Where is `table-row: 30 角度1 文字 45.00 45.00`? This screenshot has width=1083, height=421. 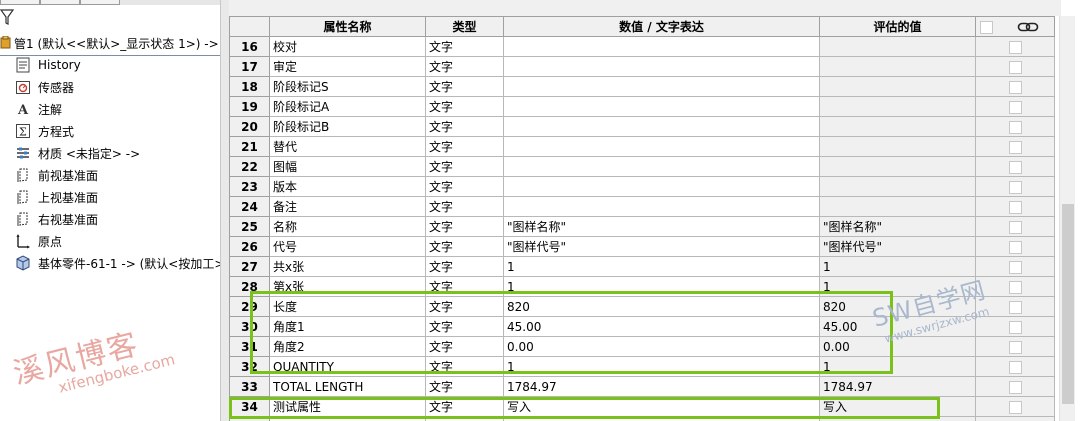
table-row: 30 角度1 文字 45.00 45.00 is located at coordinates (642, 326).